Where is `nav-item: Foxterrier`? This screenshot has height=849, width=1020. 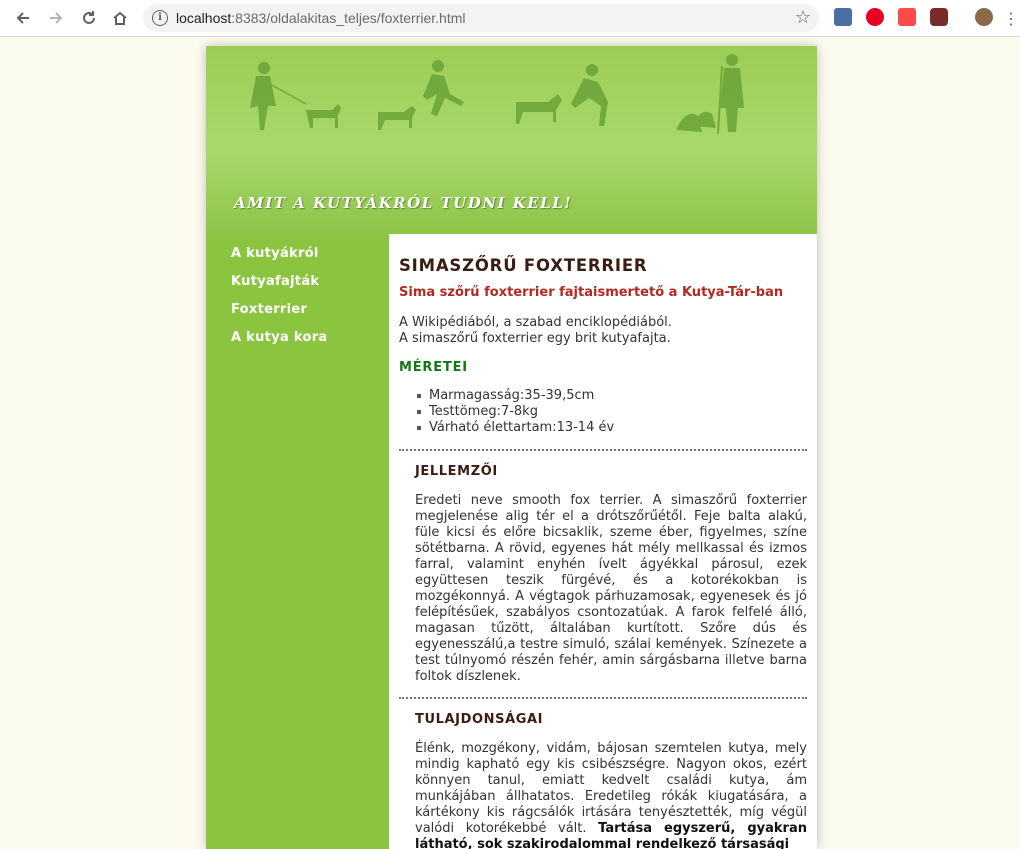 nav-item: Foxterrier is located at coordinates (310, 312).